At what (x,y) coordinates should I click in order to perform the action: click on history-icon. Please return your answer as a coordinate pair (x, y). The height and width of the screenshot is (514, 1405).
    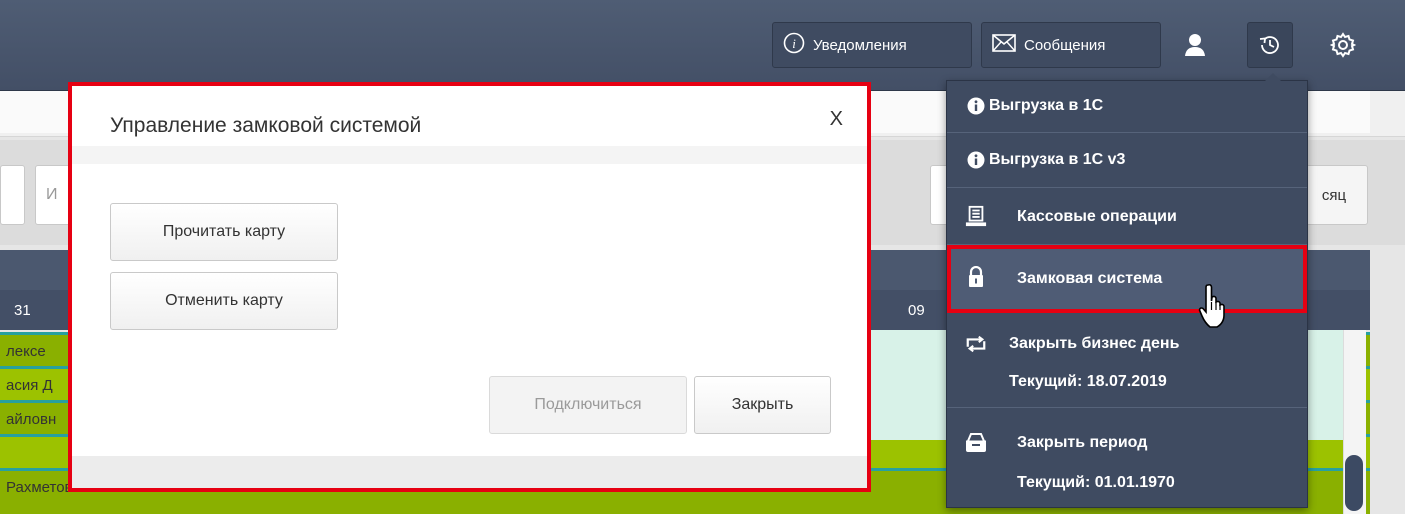
    Looking at the image, I should click on (1269, 45).